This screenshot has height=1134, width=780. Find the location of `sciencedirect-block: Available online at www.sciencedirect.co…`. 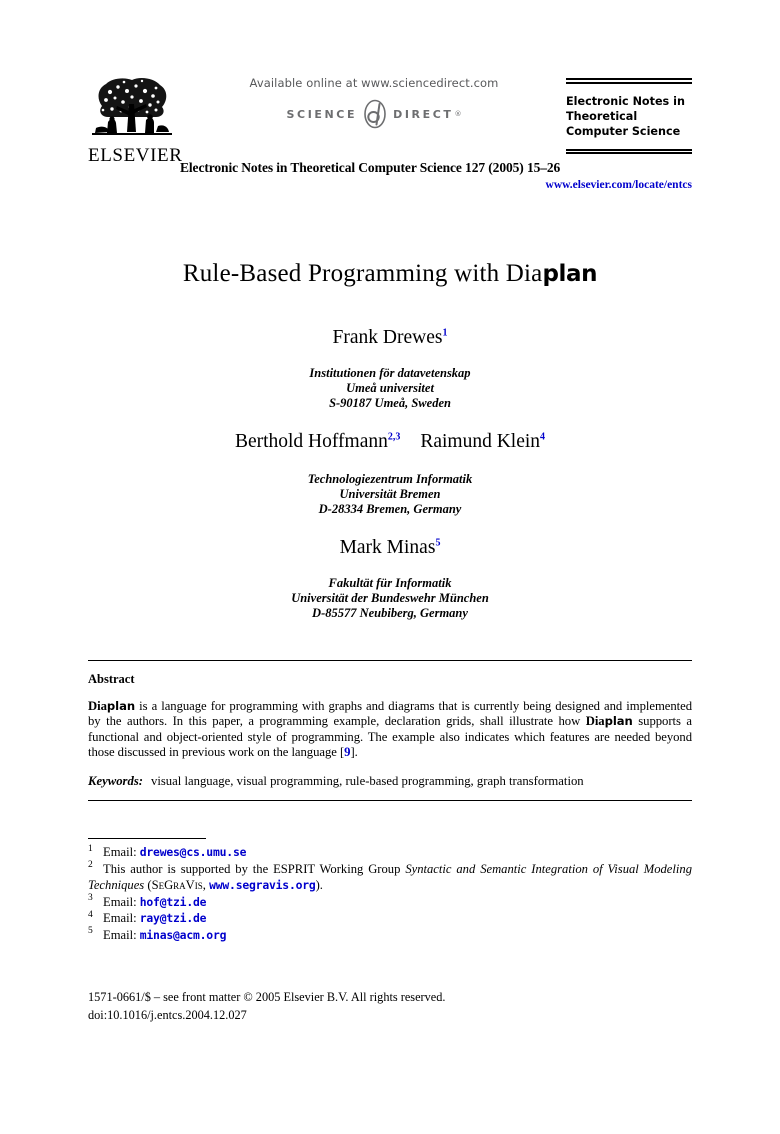

sciencedirect-block: Available online at www.sciencedirect.co… is located at coordinates (374, 102).